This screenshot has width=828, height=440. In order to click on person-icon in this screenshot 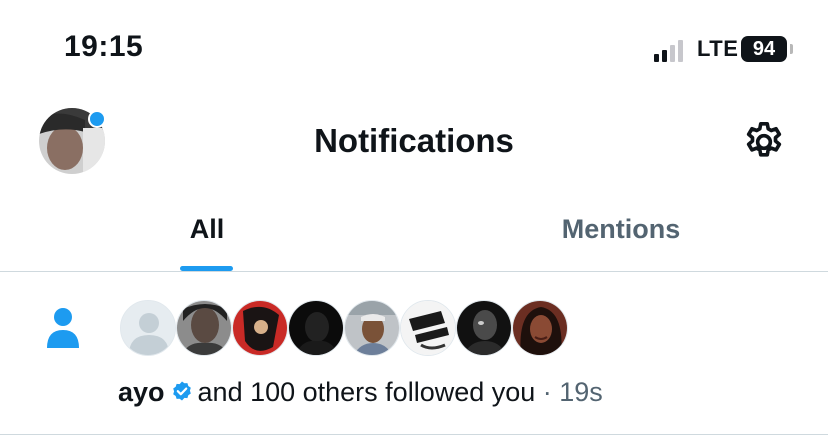, I will do `click(63, 328)`.